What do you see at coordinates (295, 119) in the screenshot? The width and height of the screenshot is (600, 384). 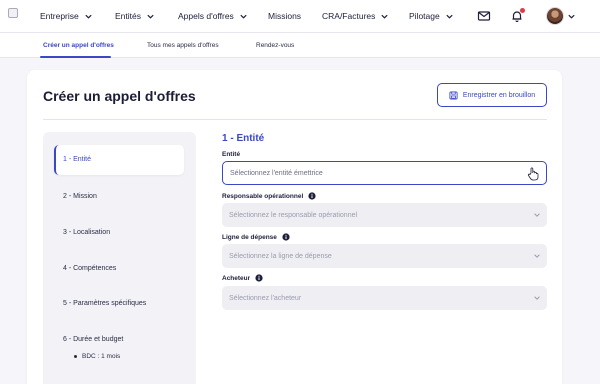 I see `header-divider` at bounding box center [295, 119].